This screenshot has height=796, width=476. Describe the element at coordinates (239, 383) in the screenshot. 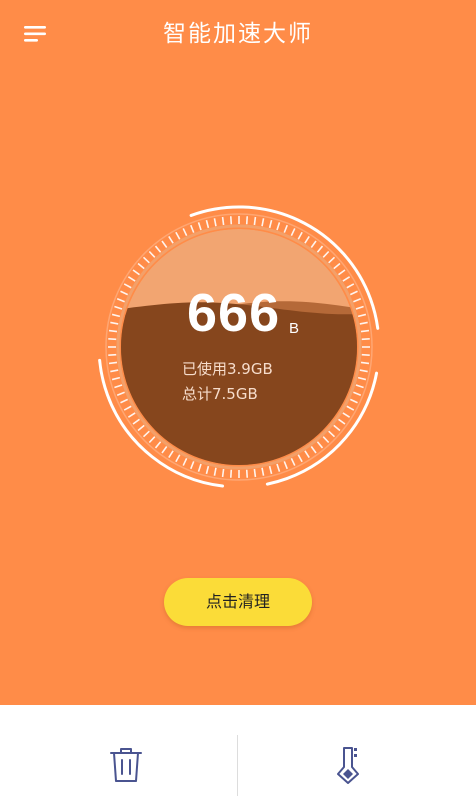

I see `liquid-level` at that location.